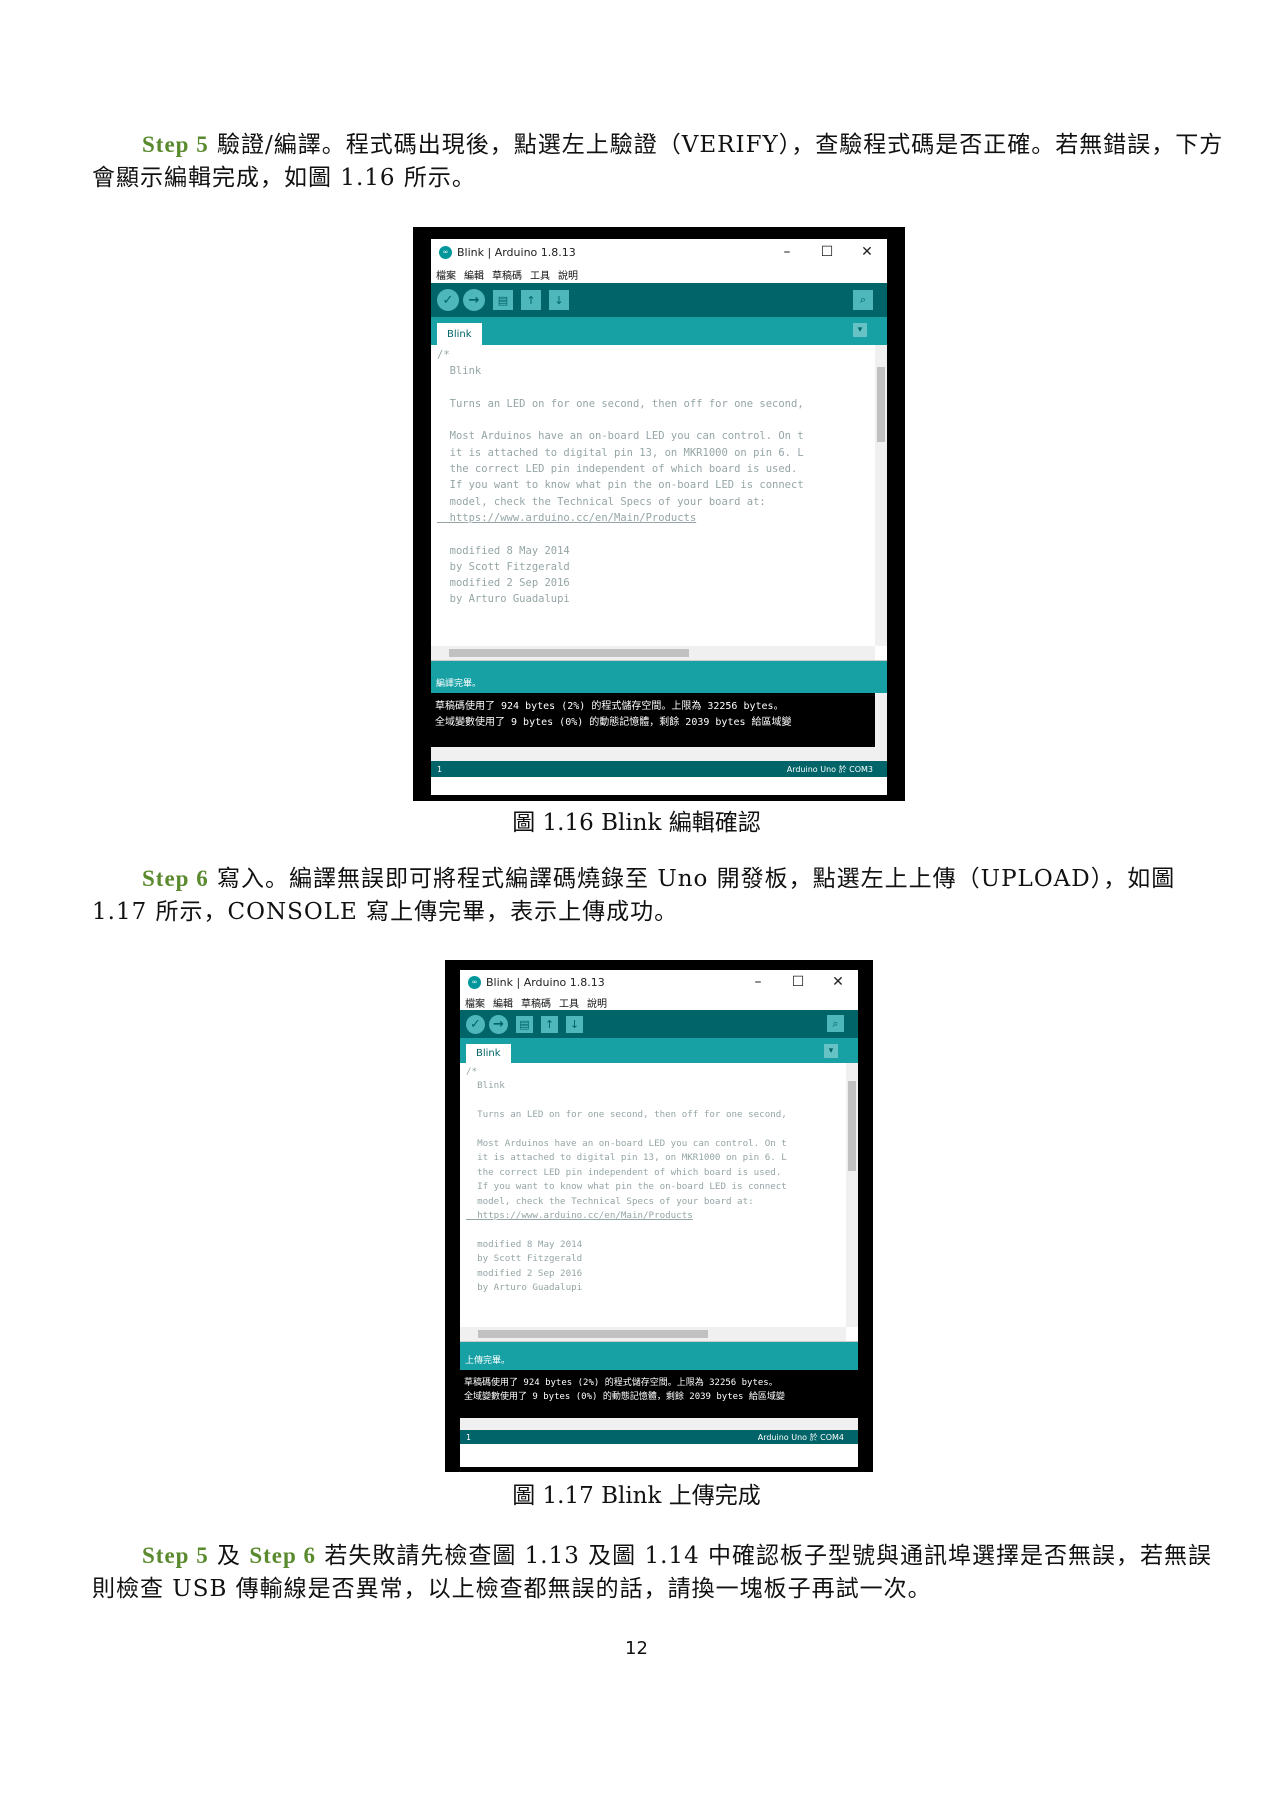 The width and height of the screenshot is (1273, 1800). Describe the element at coordinates (659, 677) in the screenshot. I see `status-bar: 編譯完畢。` at that location.